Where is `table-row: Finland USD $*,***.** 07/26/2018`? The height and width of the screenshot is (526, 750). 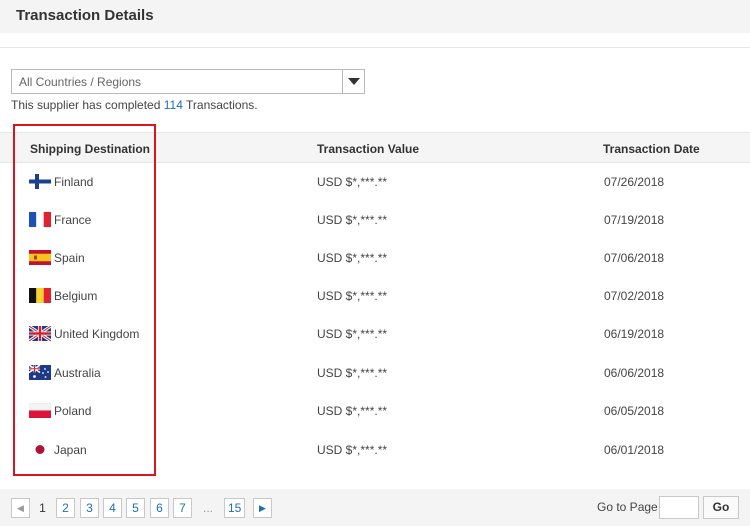 table-row: Finland USD $*,***.** 07/26/2018 is located at coordinates (375, 182).